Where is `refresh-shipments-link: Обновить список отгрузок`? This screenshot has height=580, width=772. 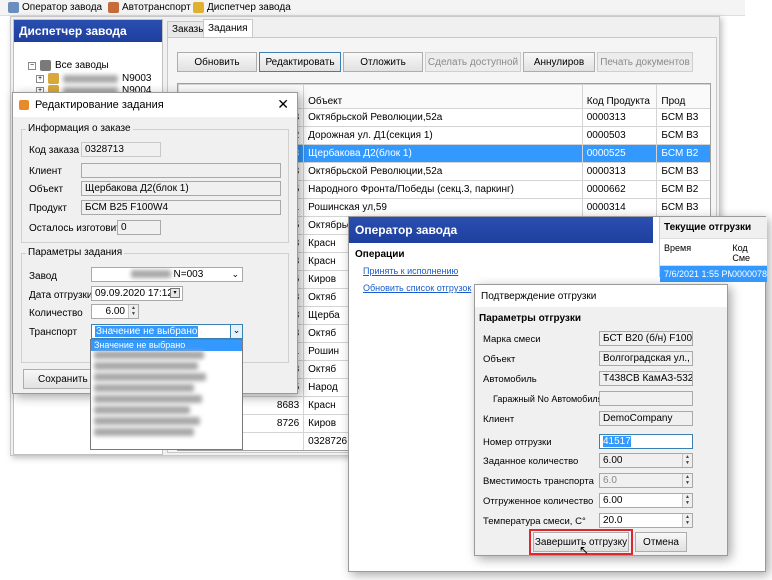
refresh-shipments-link: Обновить список отгрузок is located at coordinates (417, 288).